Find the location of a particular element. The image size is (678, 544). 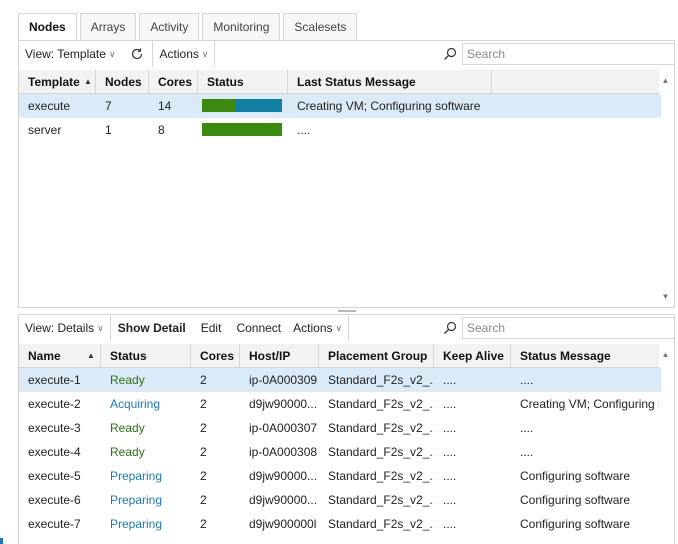

column-header-keep-alive: Keep Alive is located at coordinates (472, 356).